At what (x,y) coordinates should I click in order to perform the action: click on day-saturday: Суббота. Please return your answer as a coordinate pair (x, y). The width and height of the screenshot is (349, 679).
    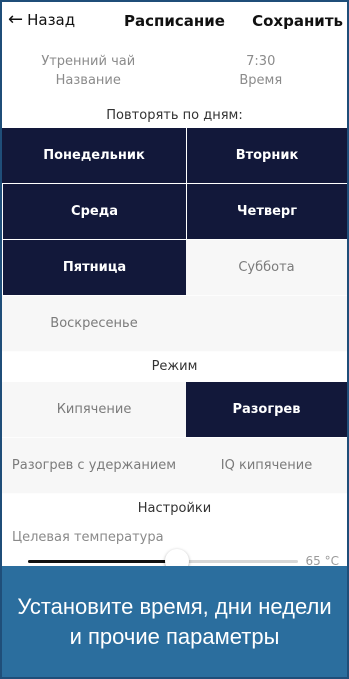
    Looking at the image, I should click on (266, 268).